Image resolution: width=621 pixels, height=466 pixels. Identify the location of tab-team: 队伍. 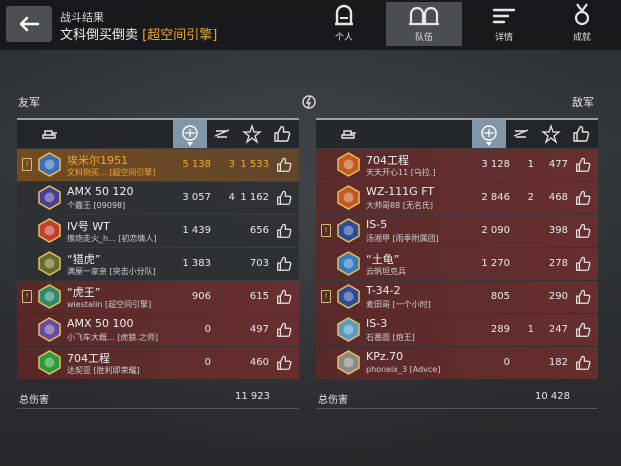
(424, 24).